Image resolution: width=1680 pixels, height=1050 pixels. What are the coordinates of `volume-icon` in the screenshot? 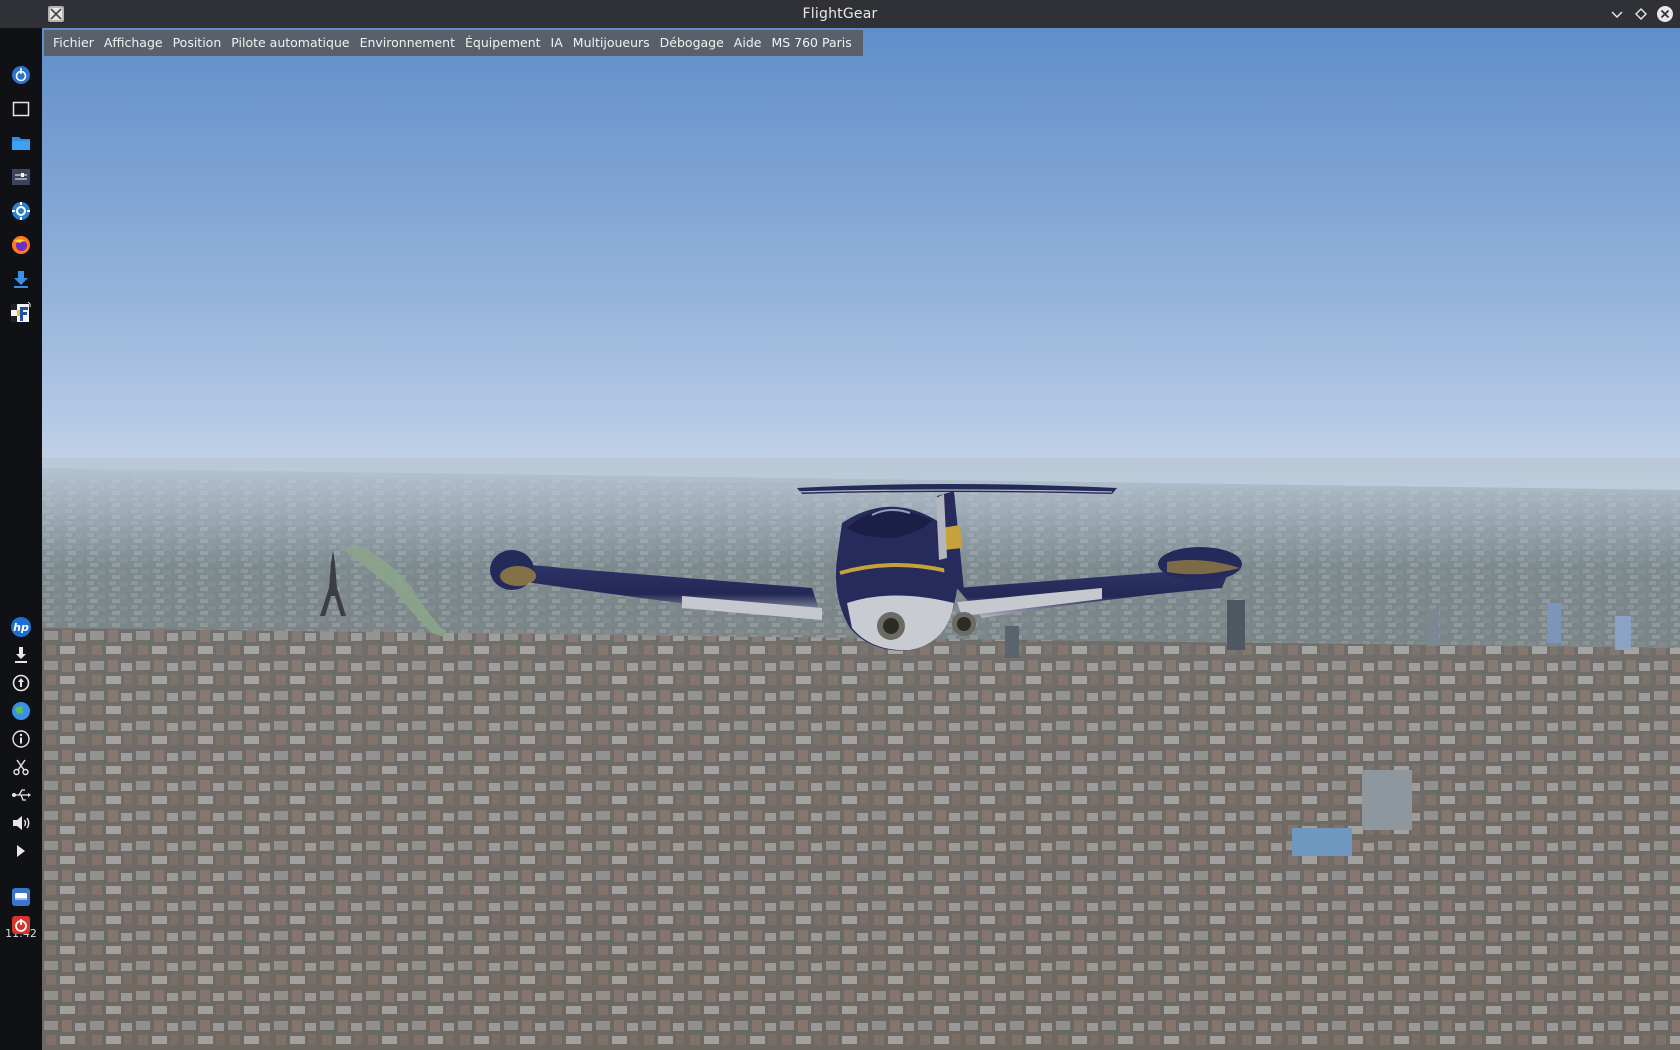 It's located at (21, 823).